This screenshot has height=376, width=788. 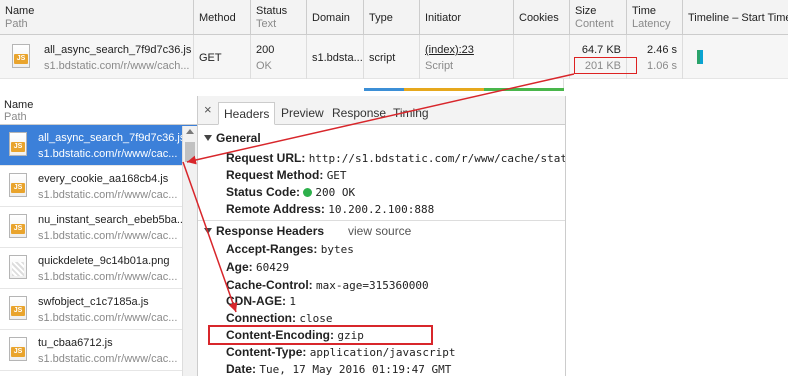 I want to click on col-header-size-label: Size, so click(x=586, y=11).